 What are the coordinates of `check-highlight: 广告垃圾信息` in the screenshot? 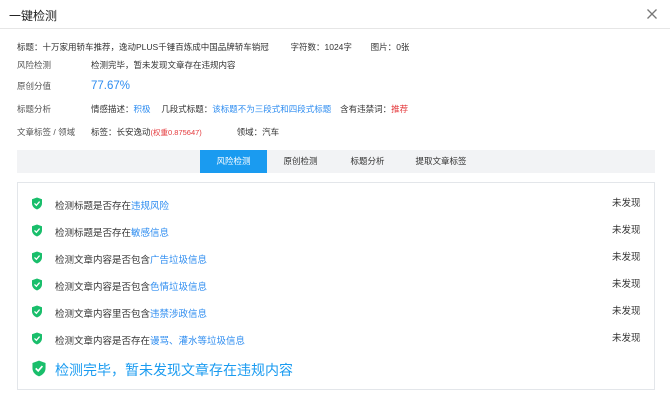 It's located at (179, 260).